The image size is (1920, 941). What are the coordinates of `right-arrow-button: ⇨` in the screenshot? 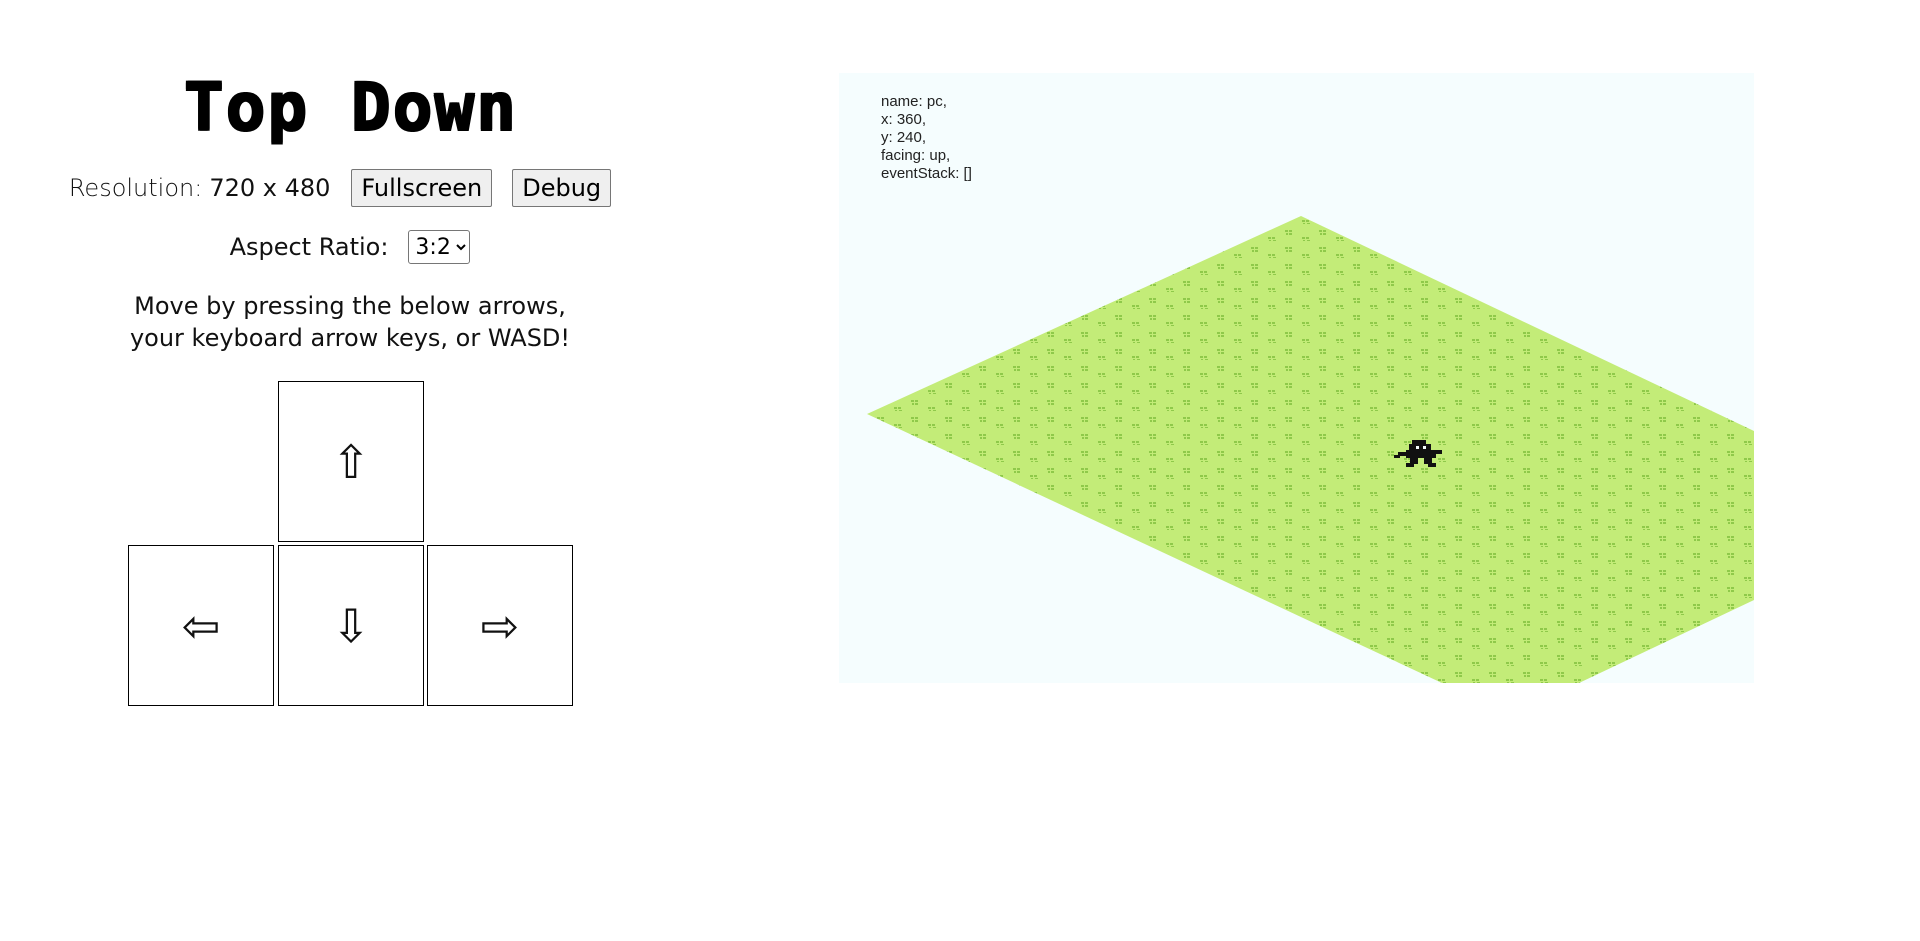 It's located at (500, 625).